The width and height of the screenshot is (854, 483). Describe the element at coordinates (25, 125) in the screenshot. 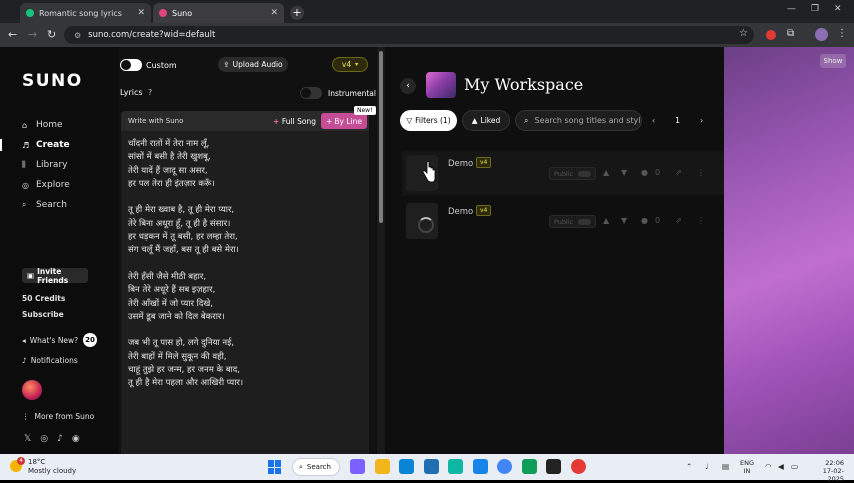

I see `home-icon: ⌂` at that location.